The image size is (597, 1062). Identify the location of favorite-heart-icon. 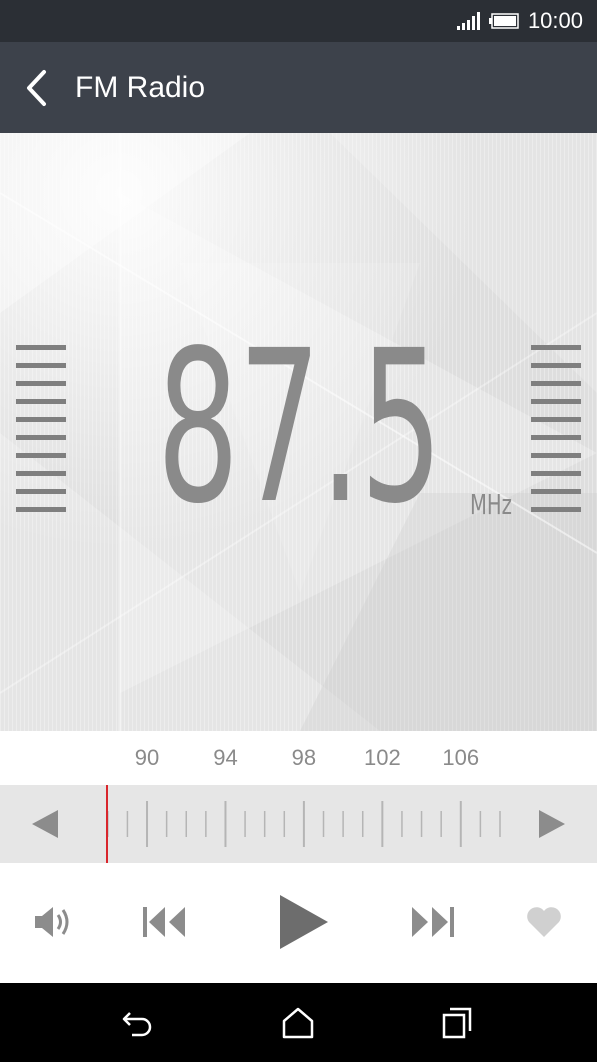
(544, 922).